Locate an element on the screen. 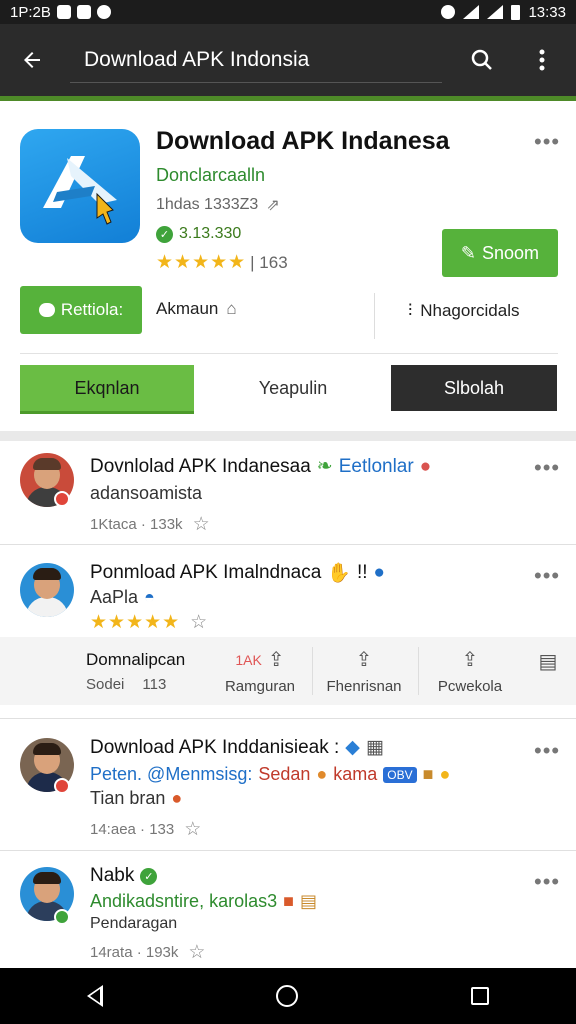 The width and height of the screenshot is (576, 1024). post-stars: ★★★★★ is located at coordinates (135, 622).